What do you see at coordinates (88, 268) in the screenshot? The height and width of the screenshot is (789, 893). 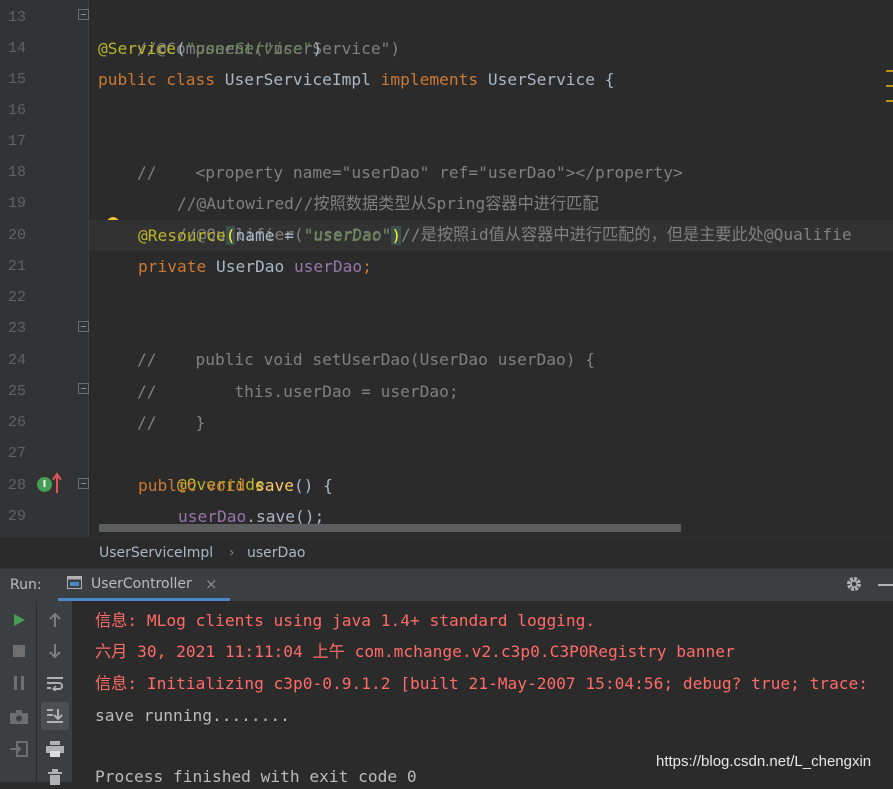 I see `gutter-divider` at bounding box center [88, 268].